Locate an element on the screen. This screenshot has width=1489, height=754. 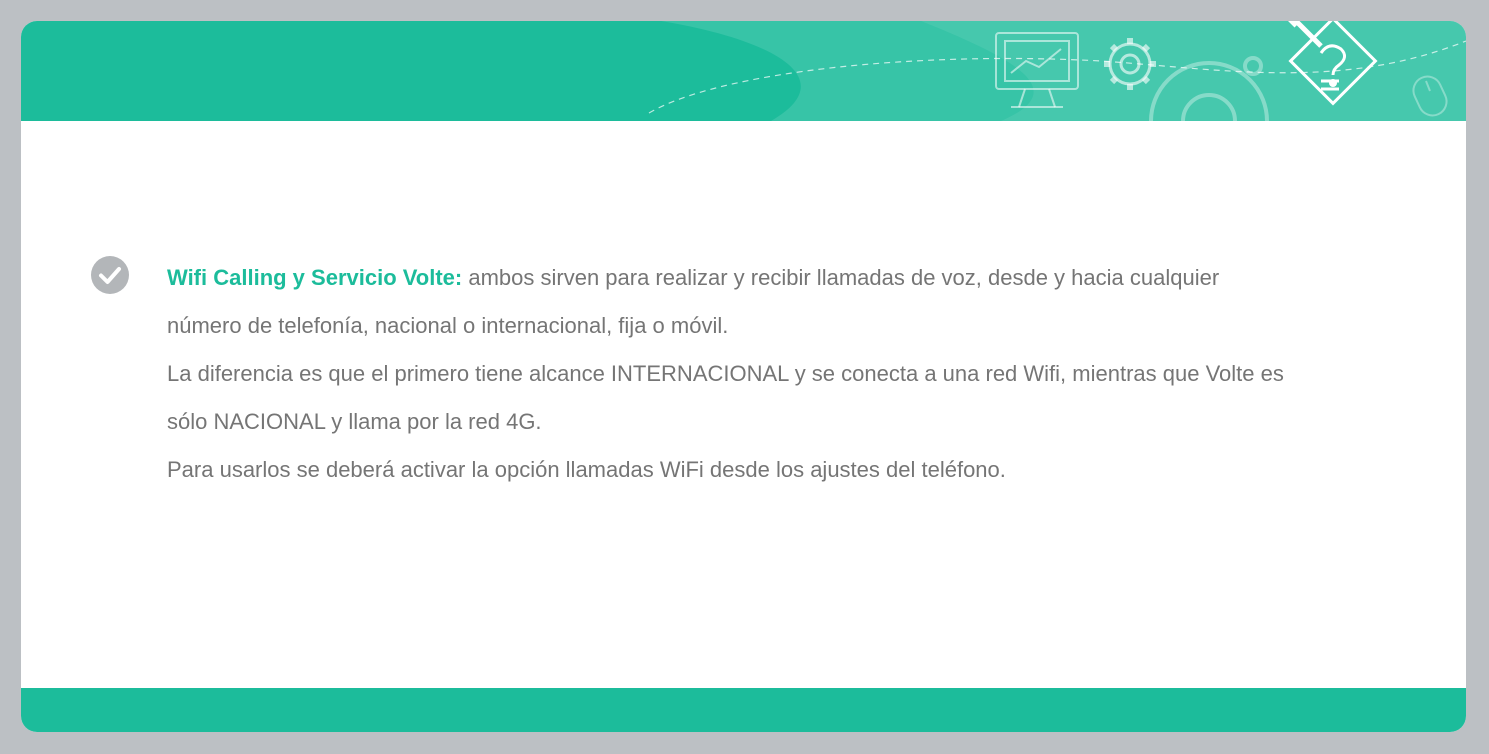
header-banner is located at coordinates (743, 71).